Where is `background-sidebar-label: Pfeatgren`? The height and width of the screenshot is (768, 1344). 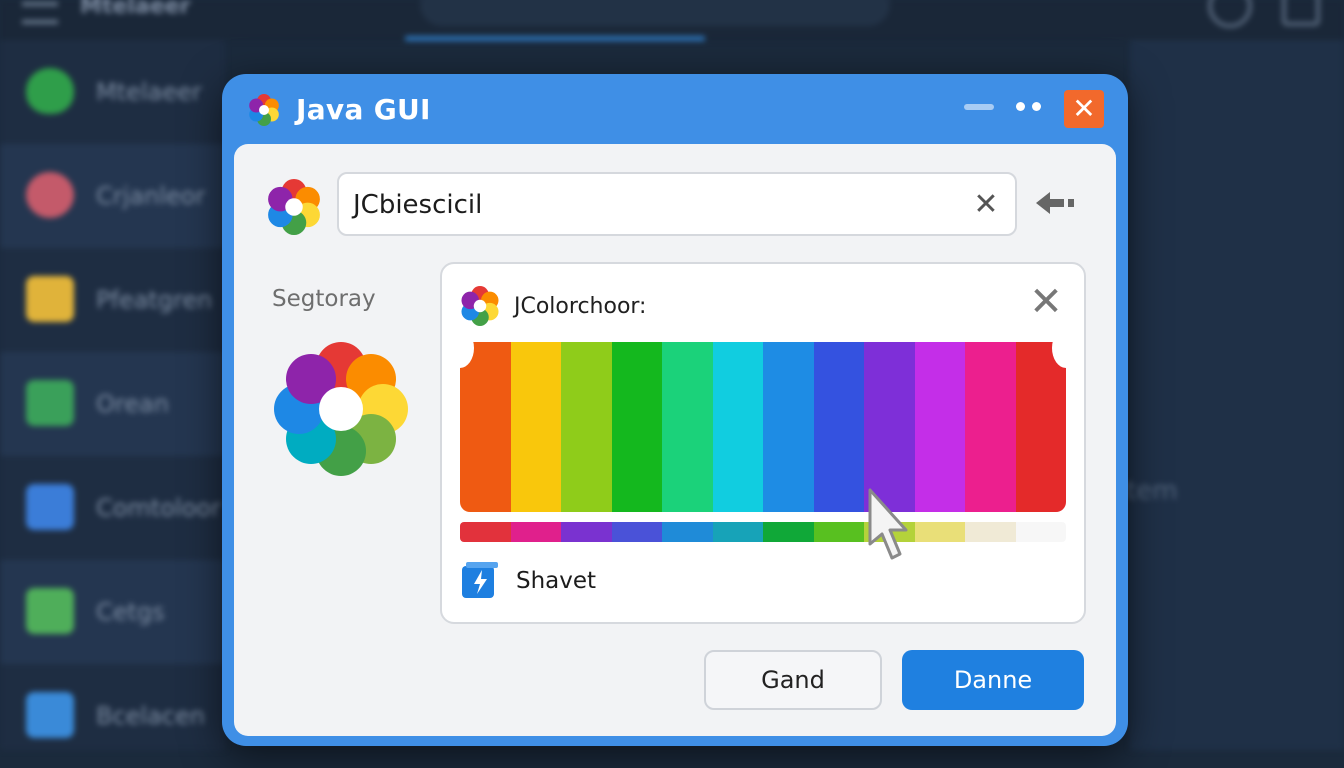
background-sidebar-label: Pfeatgren is located at coordinates (154, 300).